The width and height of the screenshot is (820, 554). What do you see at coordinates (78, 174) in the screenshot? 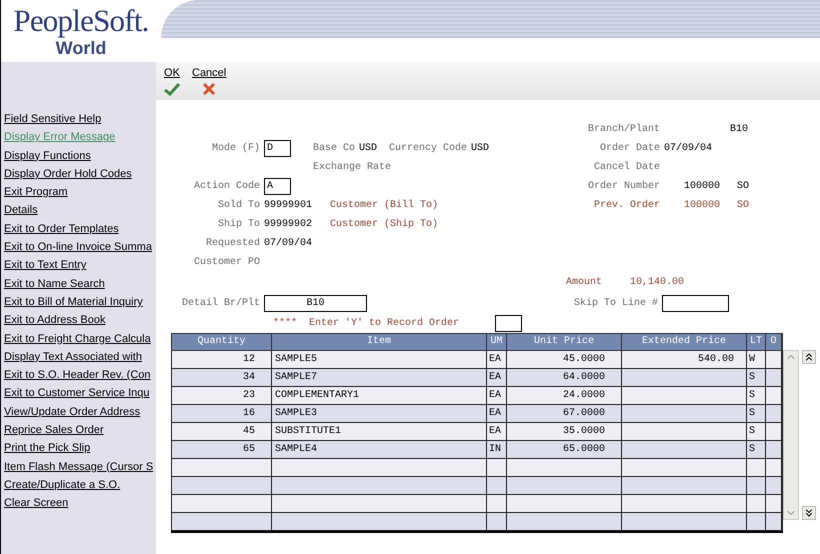
I see `menu-link: Display Order Hold Codes` at bounding box center [78, 174].